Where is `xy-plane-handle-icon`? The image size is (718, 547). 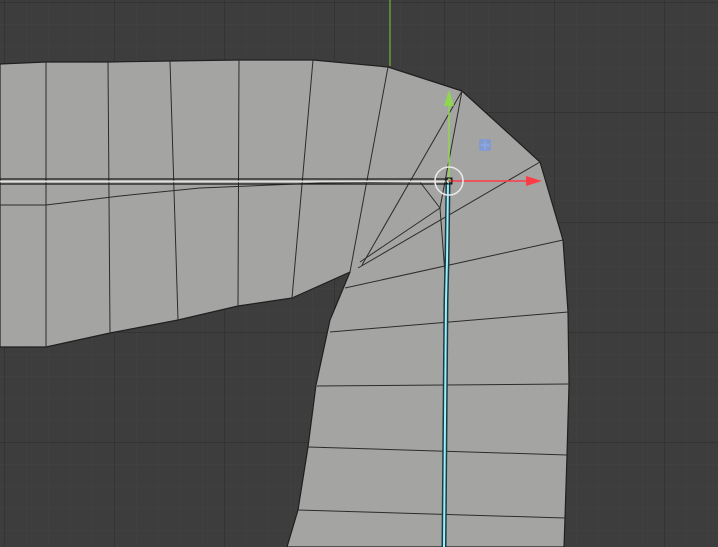 xy-plane-handle-icon is located at coordinates (485, 145).